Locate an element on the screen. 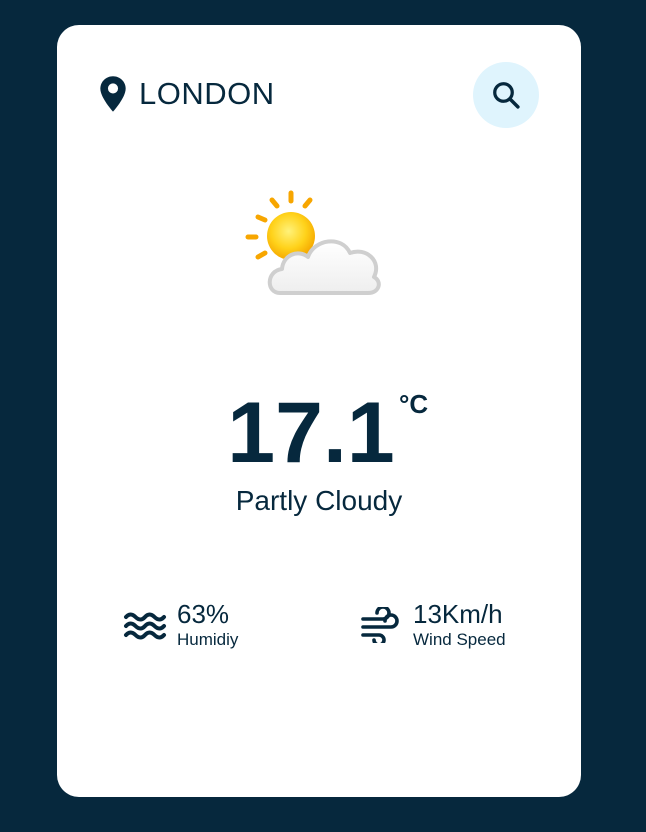 The image size is (646, 832). wind-icon is located at coordinates (380, 625).